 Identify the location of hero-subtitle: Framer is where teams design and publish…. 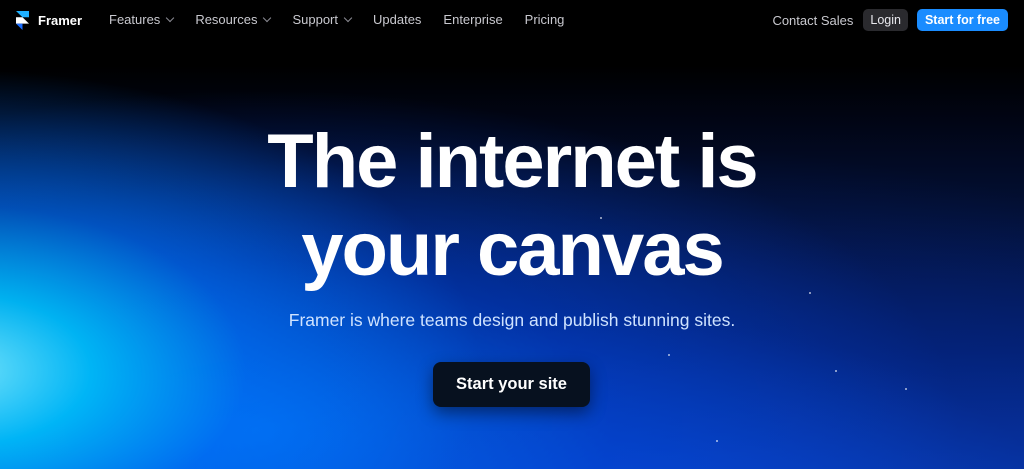
(512, 320).